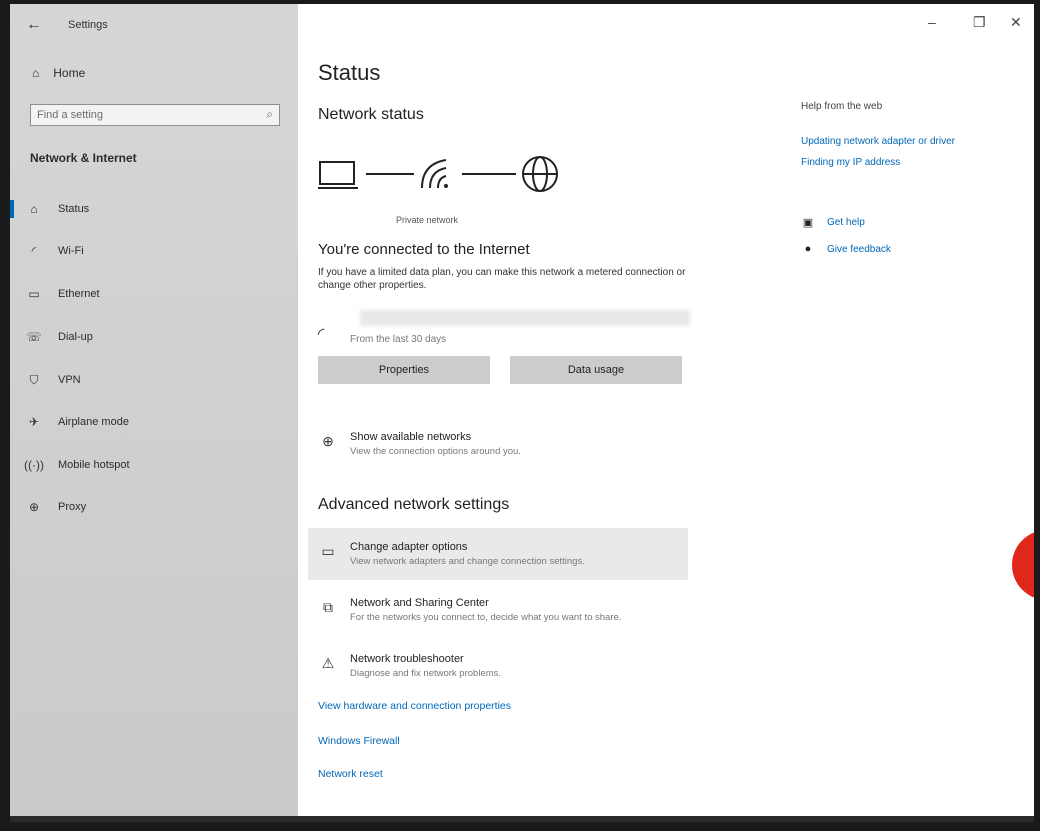 The width and height of the screenshot is (1040, 831). What do you see at coordinates (409, 547) in the screenshot?
I see `row-title: Change adapter options` at bounding box center [409, 547].